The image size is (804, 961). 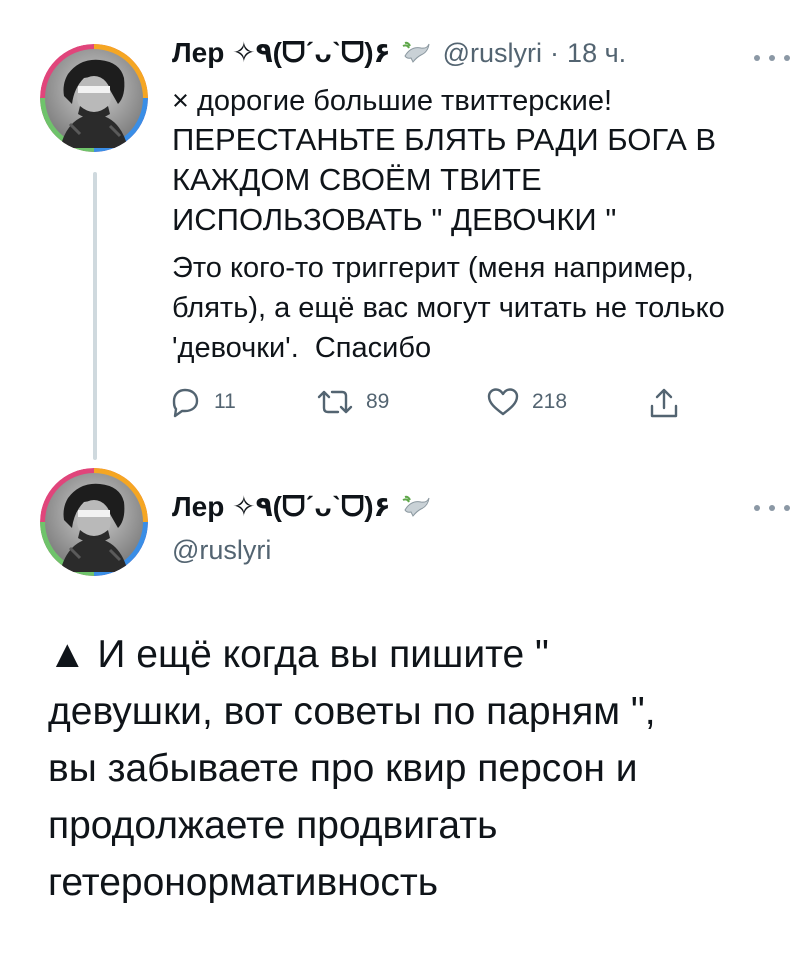 I want to click on retweet-button: 89, so click(x=352, y=402).